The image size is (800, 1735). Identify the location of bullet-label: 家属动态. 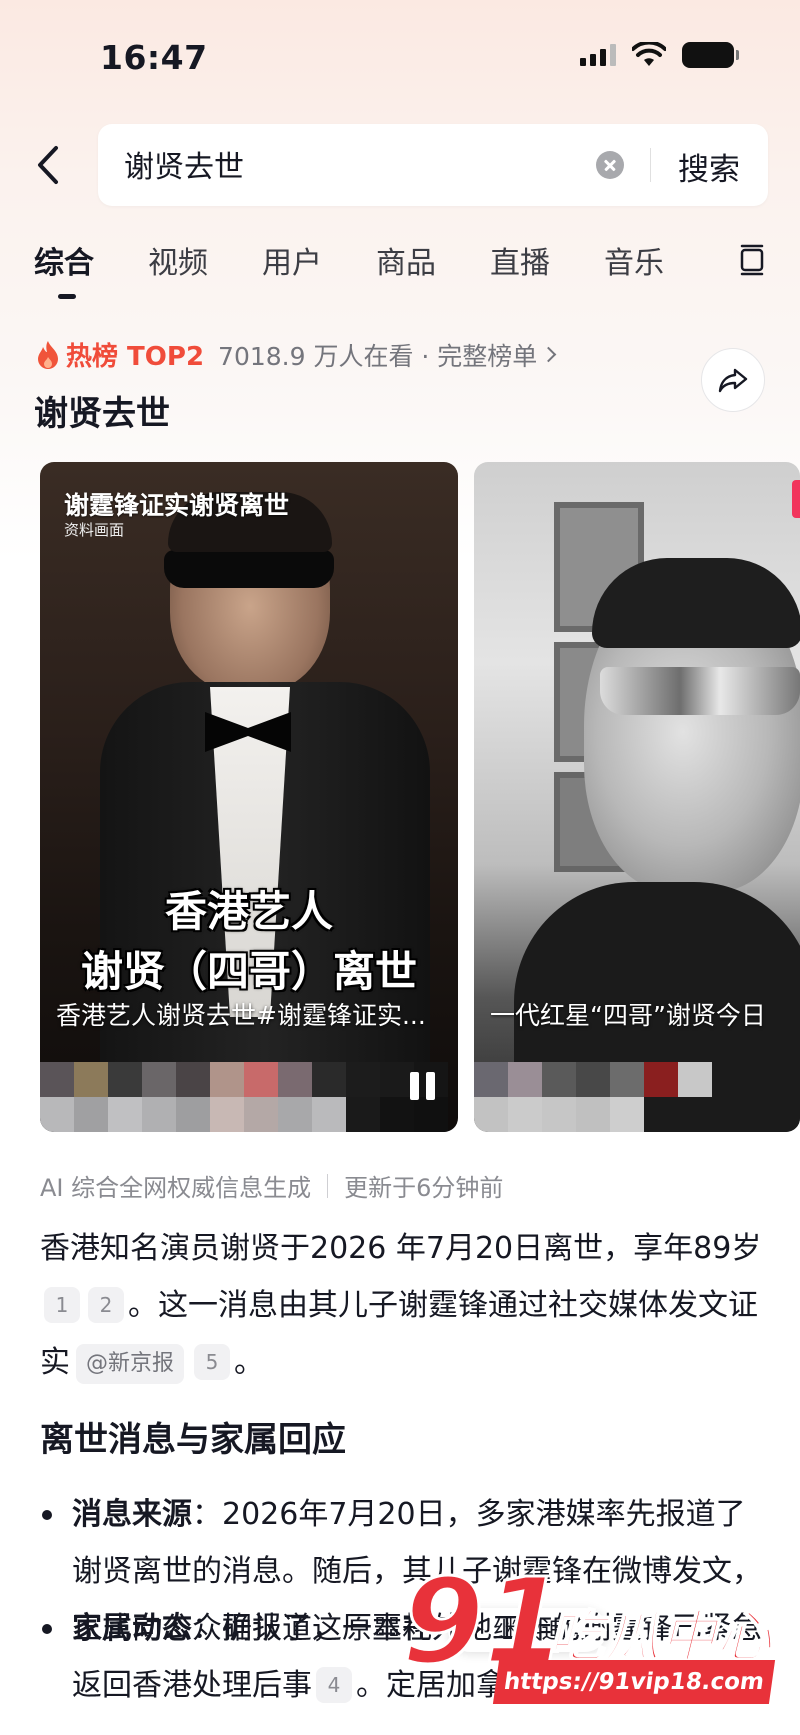
(132, 1628).